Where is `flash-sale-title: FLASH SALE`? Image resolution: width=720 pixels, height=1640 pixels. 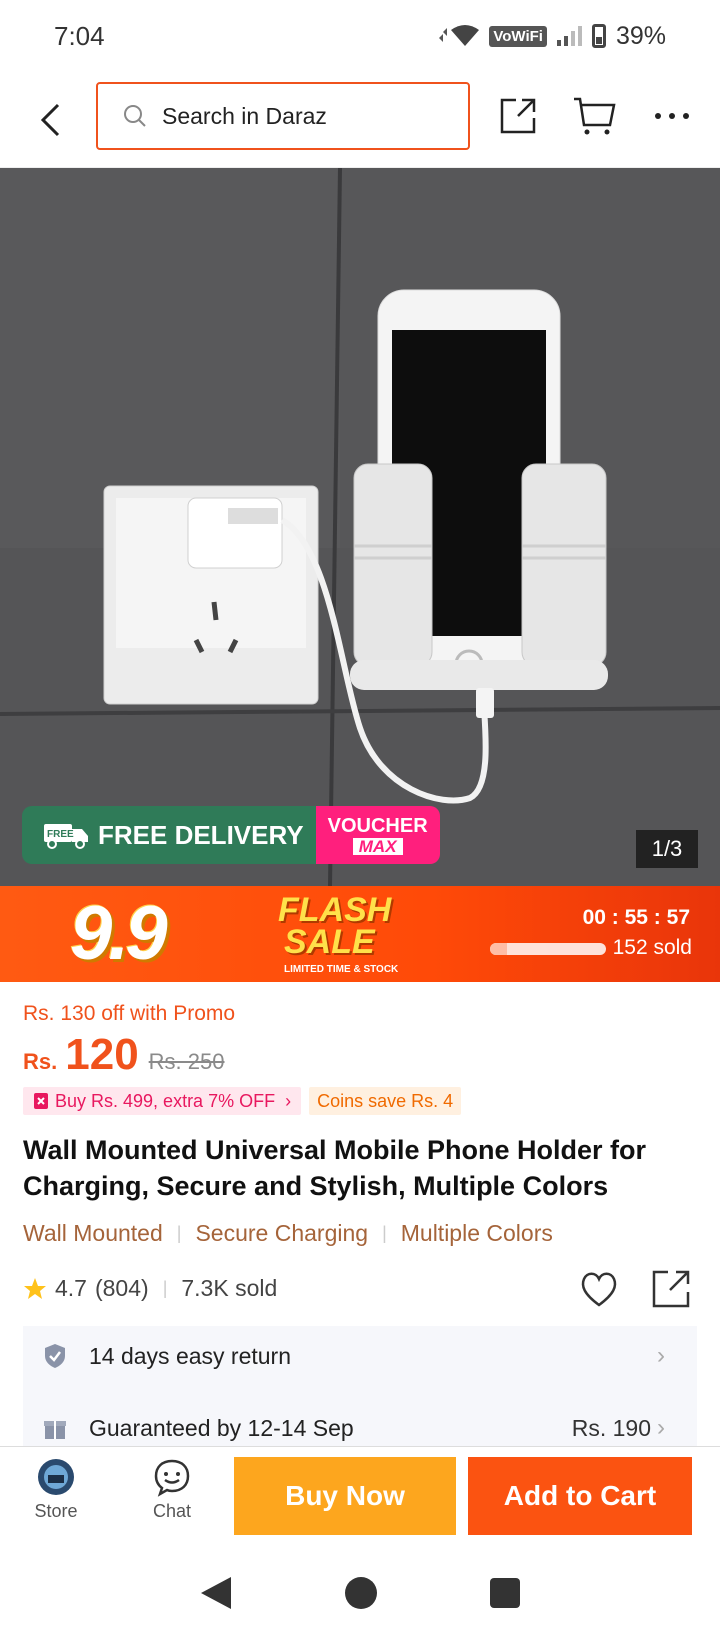 flash-sale-title: FLASH SALE is located at coordinates (335, 926).